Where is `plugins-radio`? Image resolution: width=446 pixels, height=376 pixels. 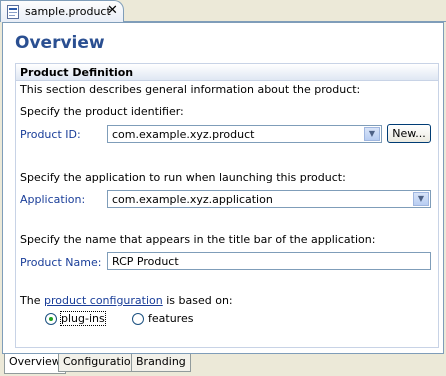
plugins-radio is located at coordinates (51, 319).